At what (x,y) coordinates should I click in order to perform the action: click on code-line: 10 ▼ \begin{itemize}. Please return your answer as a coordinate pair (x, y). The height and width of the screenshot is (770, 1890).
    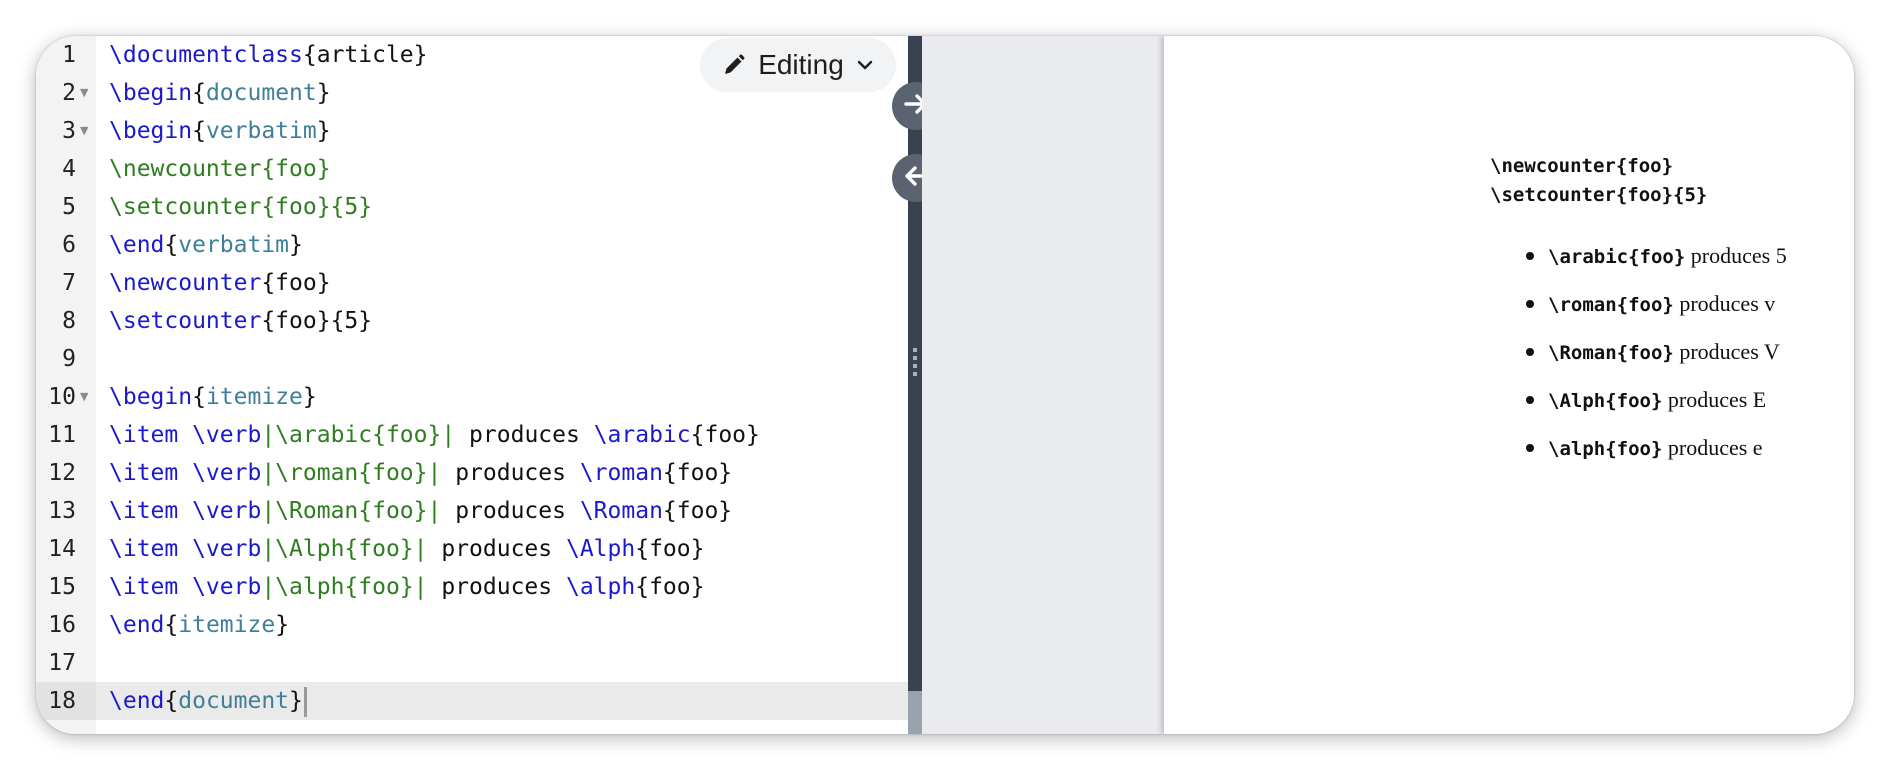
    Looking at the image, I should click on (472, 397).